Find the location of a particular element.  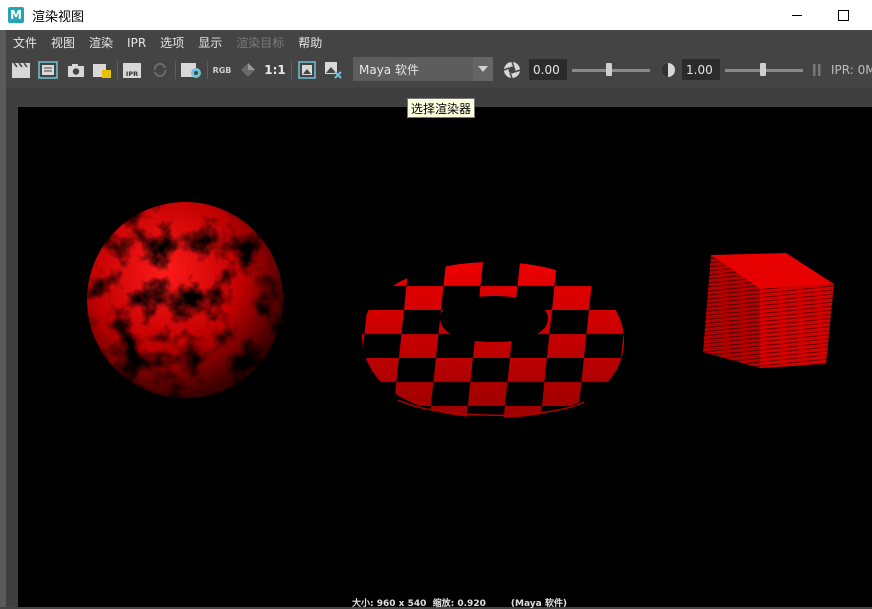

render-settings-icon is located at coordinates (191, 70).